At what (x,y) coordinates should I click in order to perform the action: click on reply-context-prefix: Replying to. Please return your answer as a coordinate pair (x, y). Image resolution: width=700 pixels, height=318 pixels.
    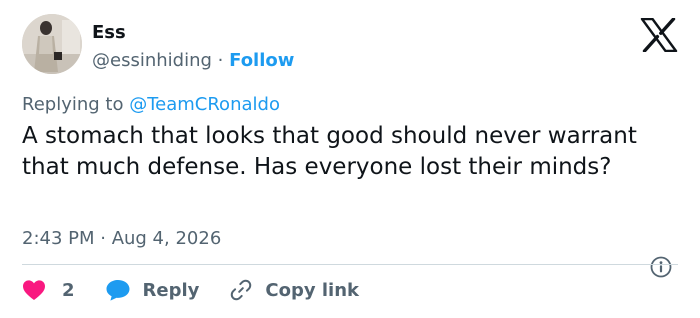
    Looking at the image, I should click on (73, 104).